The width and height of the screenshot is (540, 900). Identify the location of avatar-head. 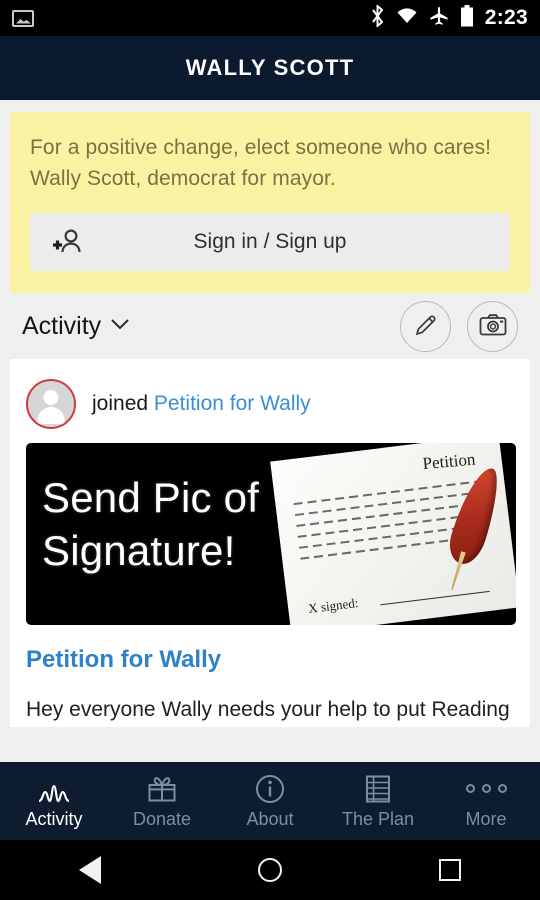
(51, 397).